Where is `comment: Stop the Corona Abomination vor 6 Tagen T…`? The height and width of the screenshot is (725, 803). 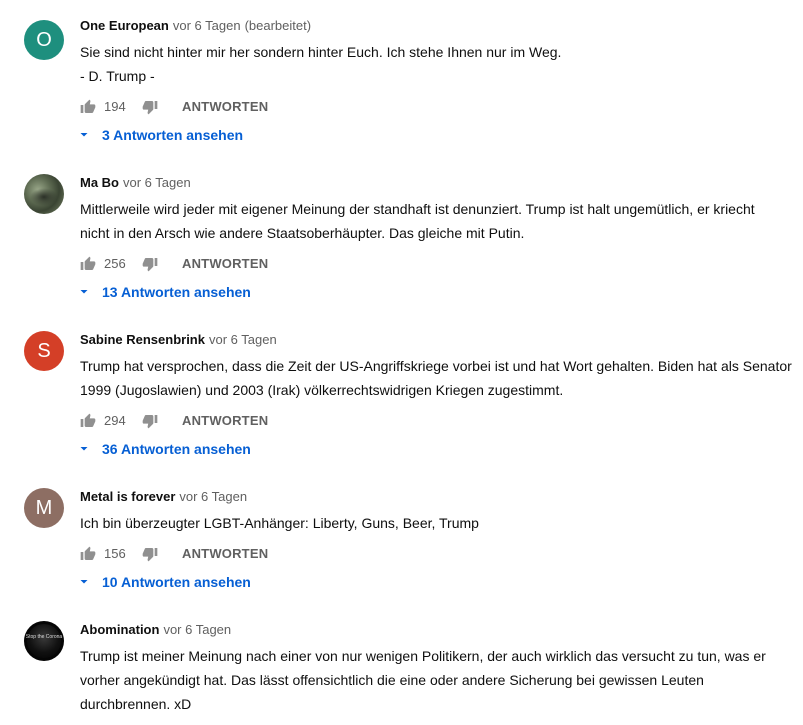
comment: Stop the Corona Abomination vor 6 Tagen T… is located at coordinates (401, 673).